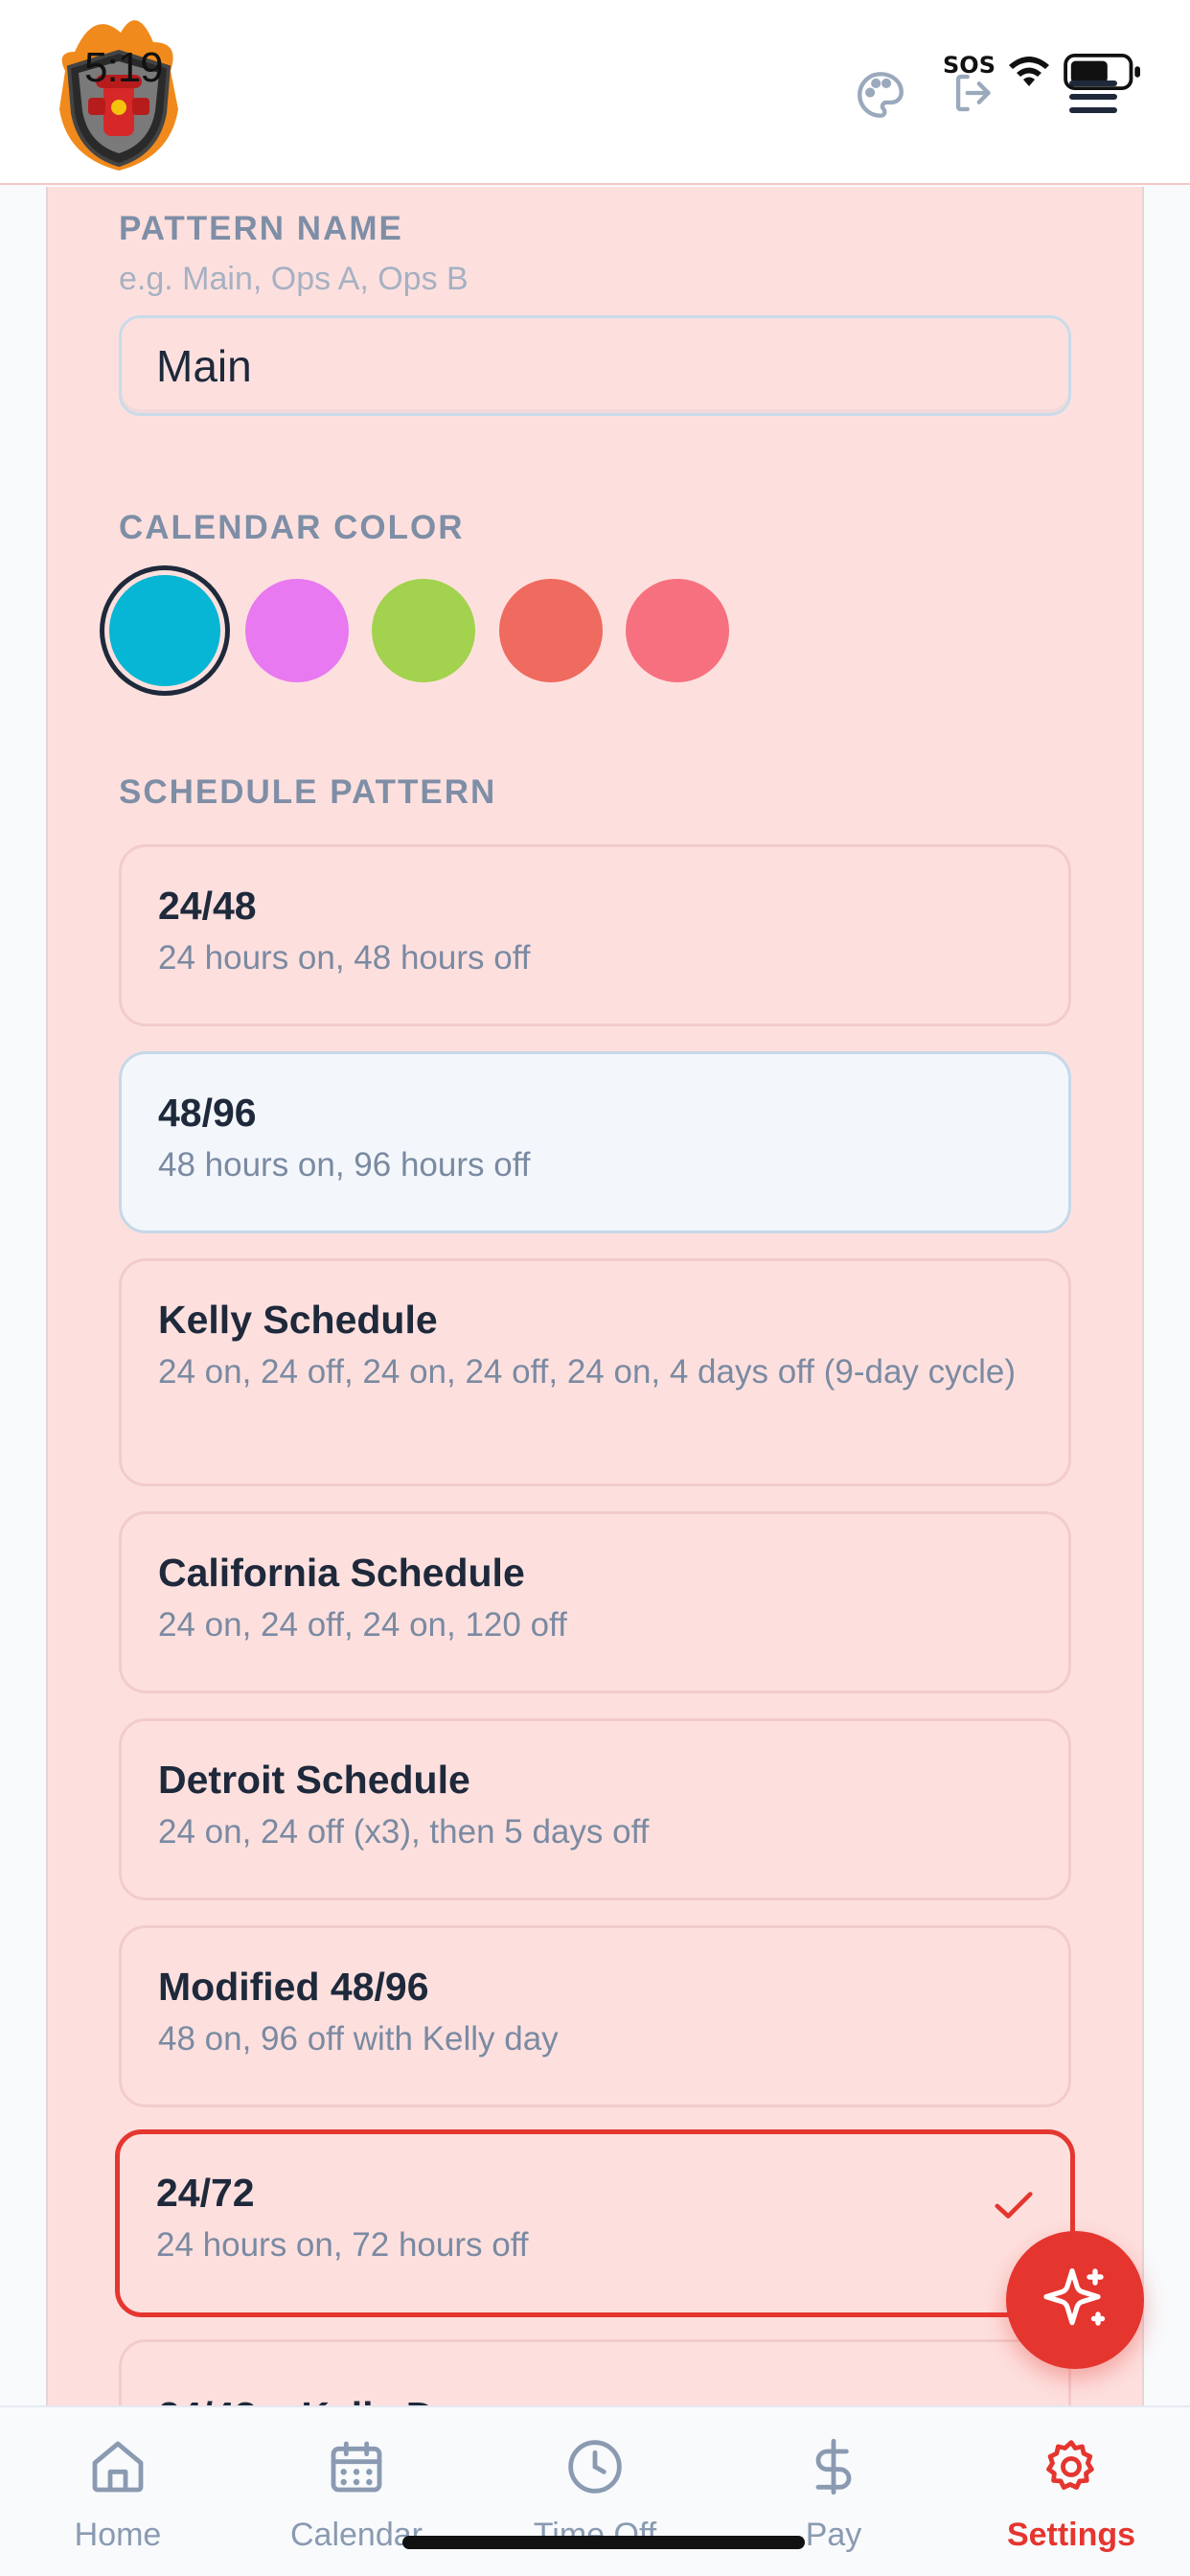 Image resolution: width=1190 pixels, height=2576 pixels. Describe the element at coordinates (595, 1142) in the screenshot. I see `pattern-option-48-96: 48/96 48 hours on, 96 hours off` at that location.